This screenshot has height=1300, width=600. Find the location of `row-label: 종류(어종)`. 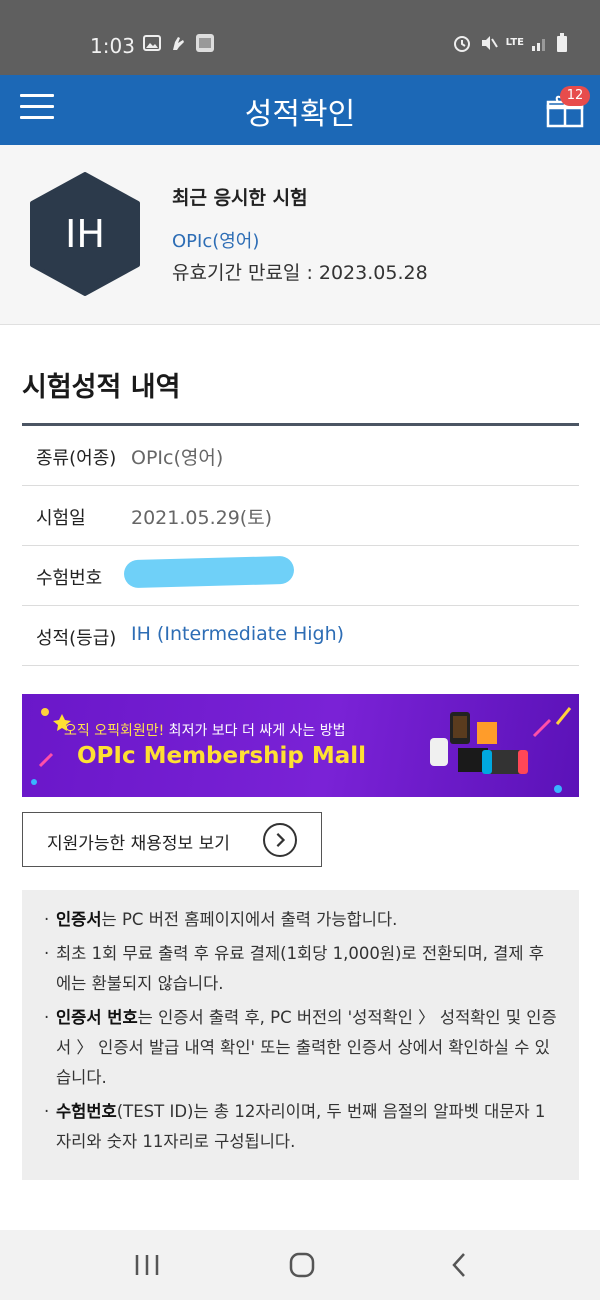

row-label: 종류(어종) is located at coordinates (76, 458).